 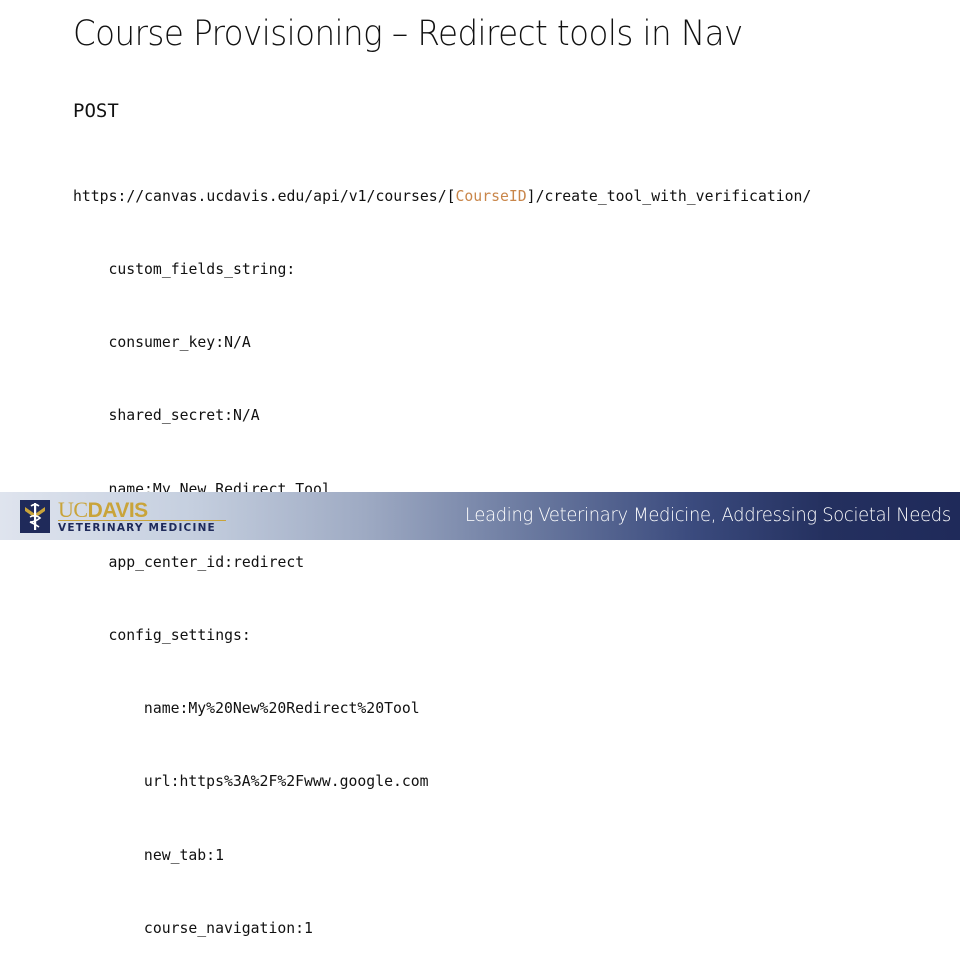 What do you see at coordinates (228, 927) in the screenshot?
I see `config-course-navigation: course_navigation:1` at bounding box center [228, 927].